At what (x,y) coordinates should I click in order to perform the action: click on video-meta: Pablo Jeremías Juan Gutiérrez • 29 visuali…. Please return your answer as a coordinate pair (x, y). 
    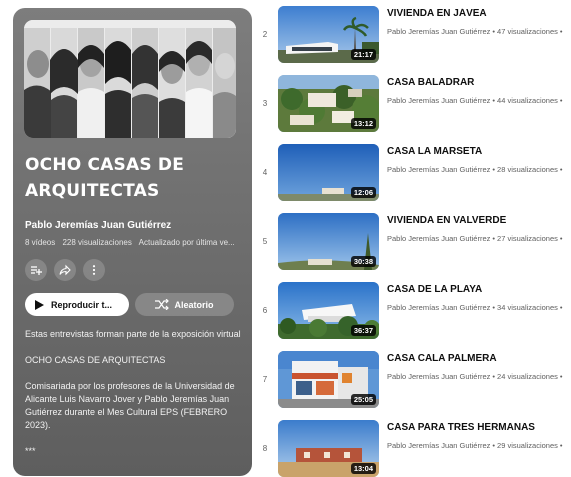
    Looking at the image, I should click on (479, 445).